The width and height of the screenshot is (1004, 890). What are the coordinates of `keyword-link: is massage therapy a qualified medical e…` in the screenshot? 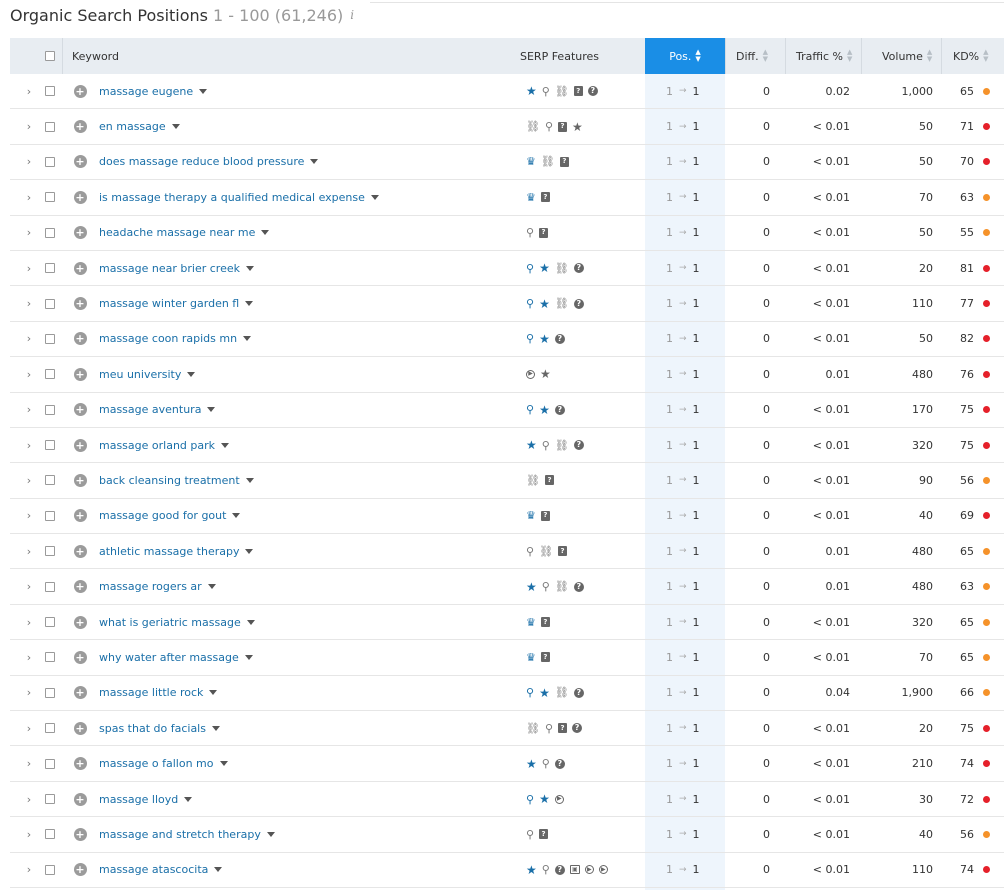 It's located at (239, 197).